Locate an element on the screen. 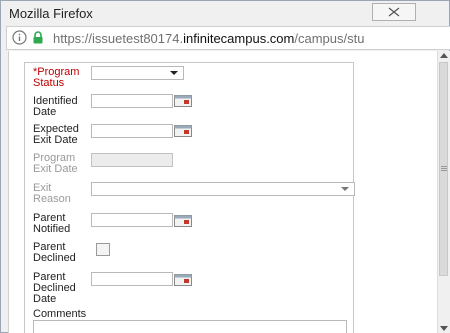 Image resolution: width=450 pixels, height=333 pixels. info-icon is located at coordinates (19, 37).